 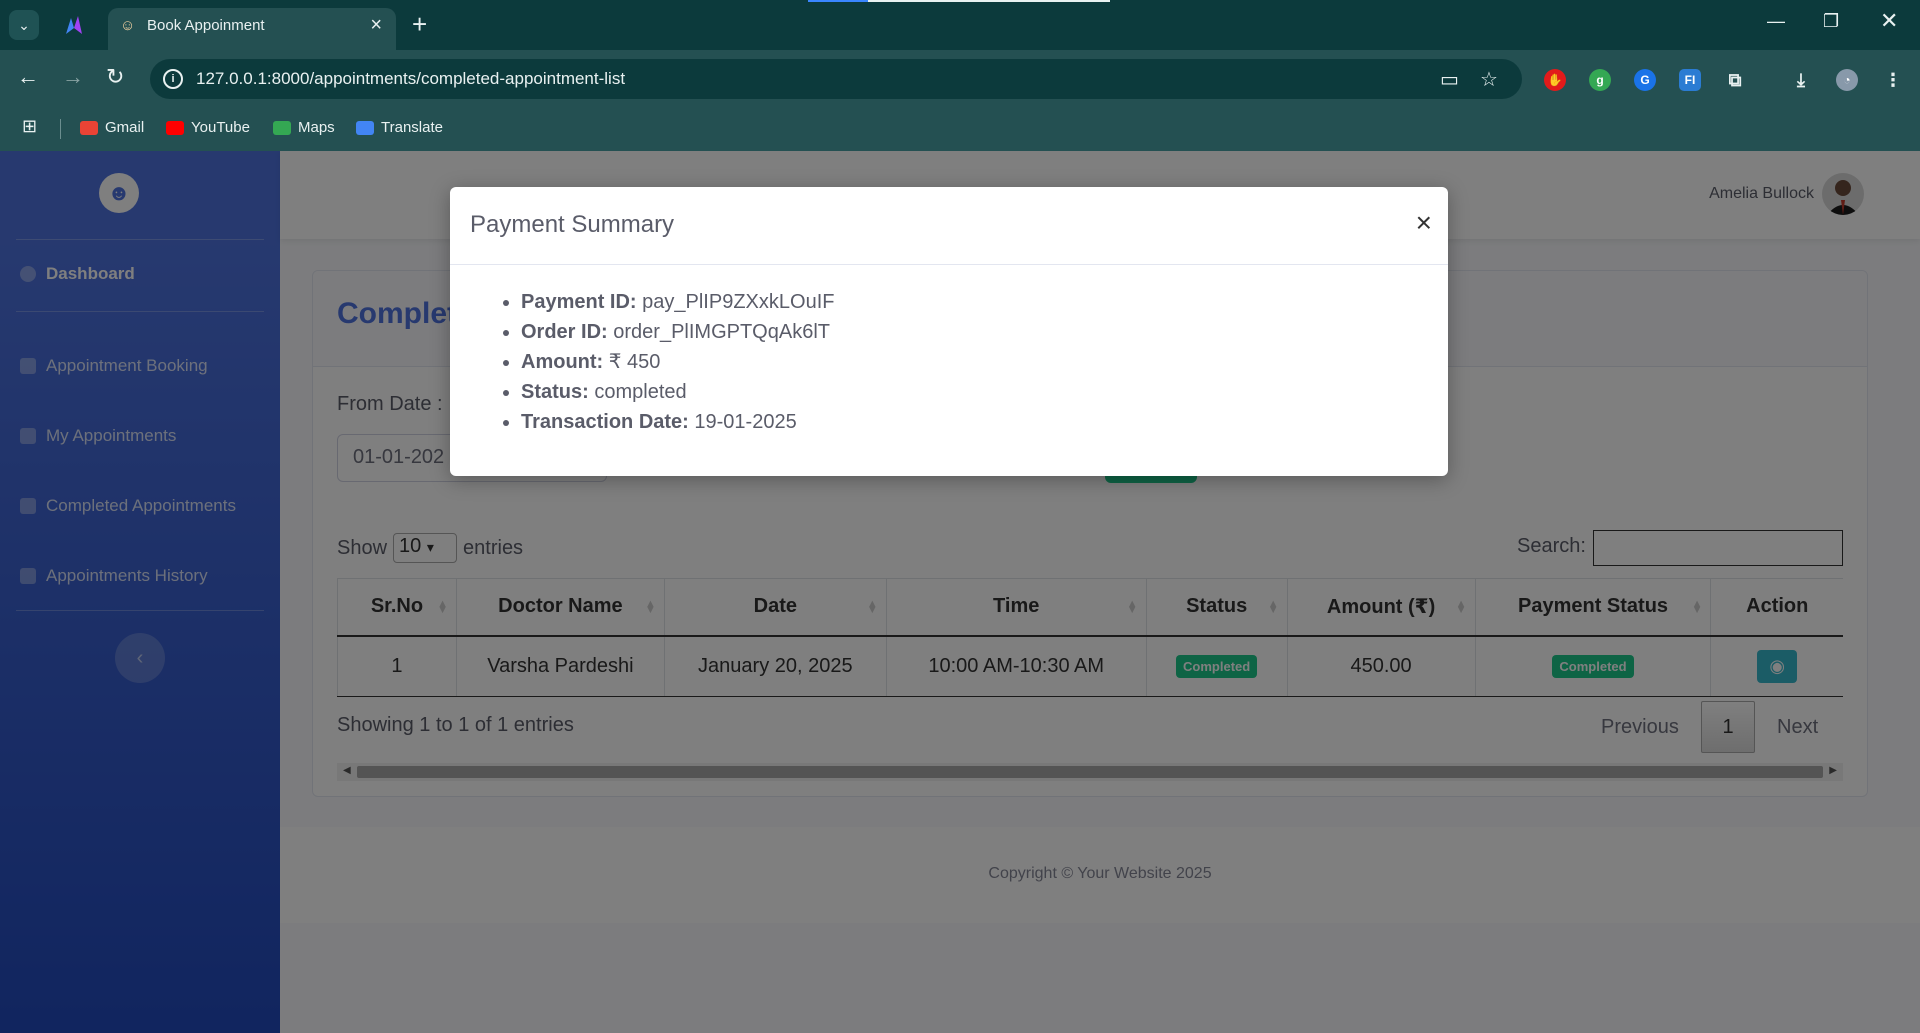 I want to click on bookmark-youtube-label: YouTube, so click(x=220, y=127).